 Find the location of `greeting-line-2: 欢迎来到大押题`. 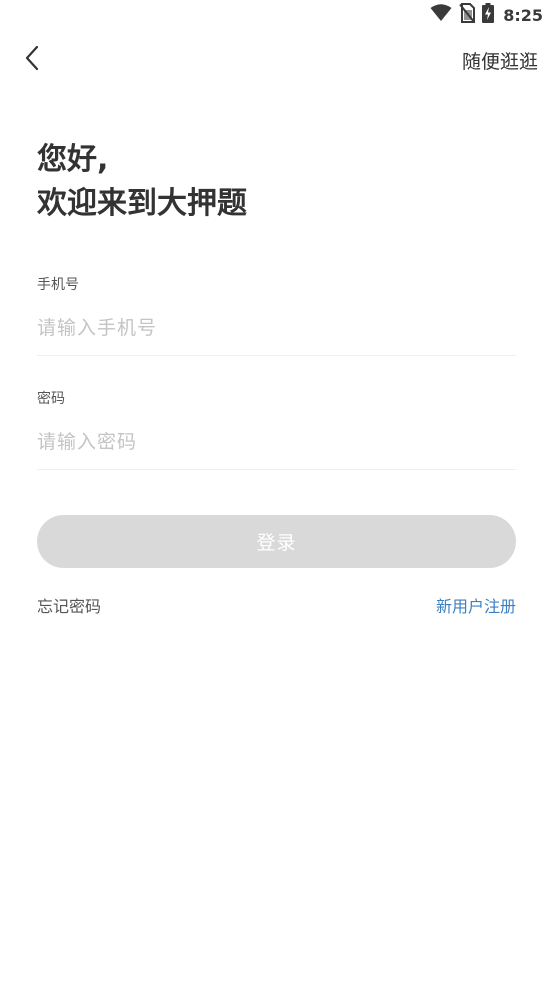

greeting-line-2: 欢迎来到大押题 is located at coordinates (142, 203).